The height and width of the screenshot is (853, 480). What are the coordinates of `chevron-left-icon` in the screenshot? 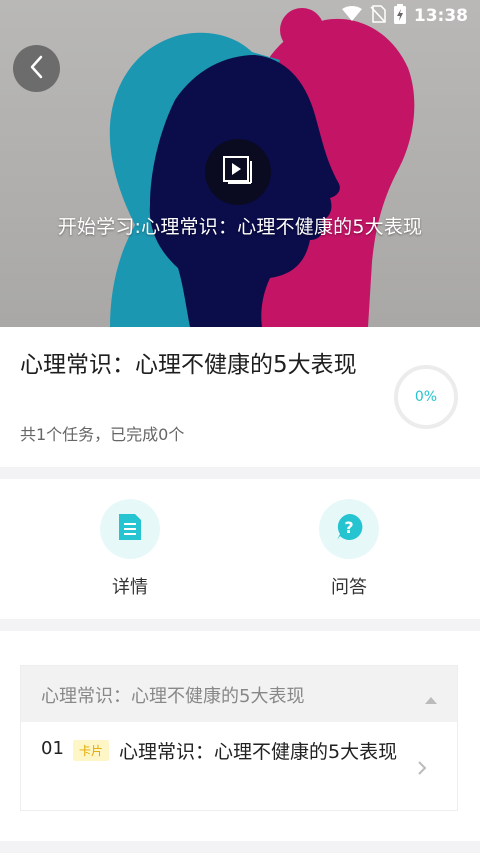 It's located at (37, 69).